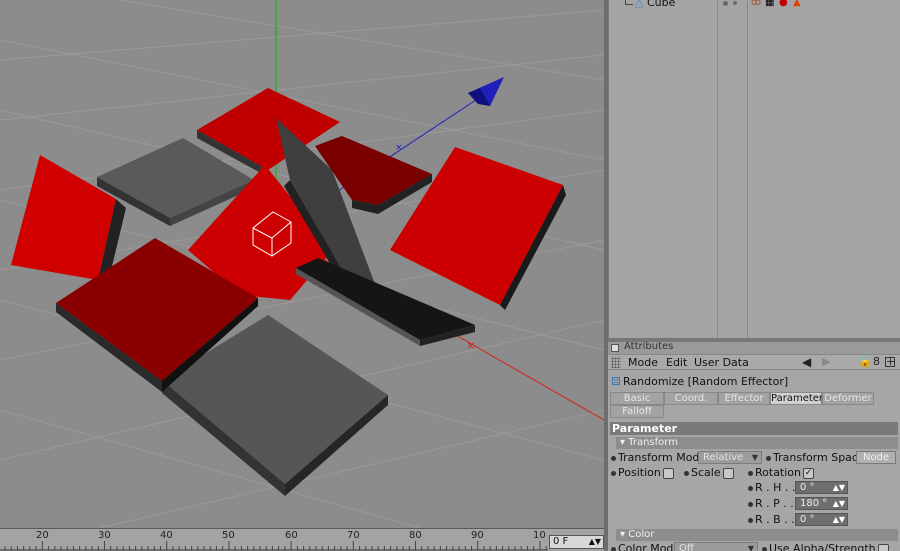 The image size is (900, 551). What do you see at coordinates (302, 539) in the screenshot?
I see `timeline: 20 30 40 50 60 70 80 90 10 0 F ▲▼` at bounding box center [302, 539].